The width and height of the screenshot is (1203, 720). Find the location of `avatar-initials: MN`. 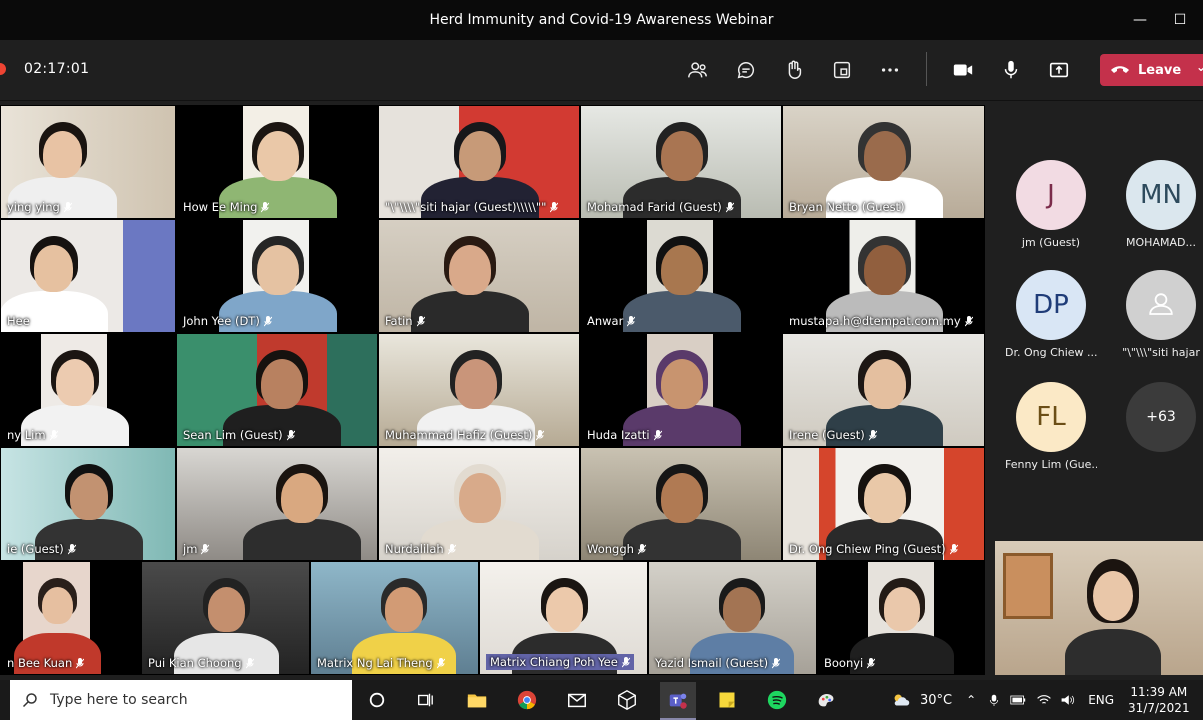

avatar-initials: MN is located at coordinates (1161, 195).